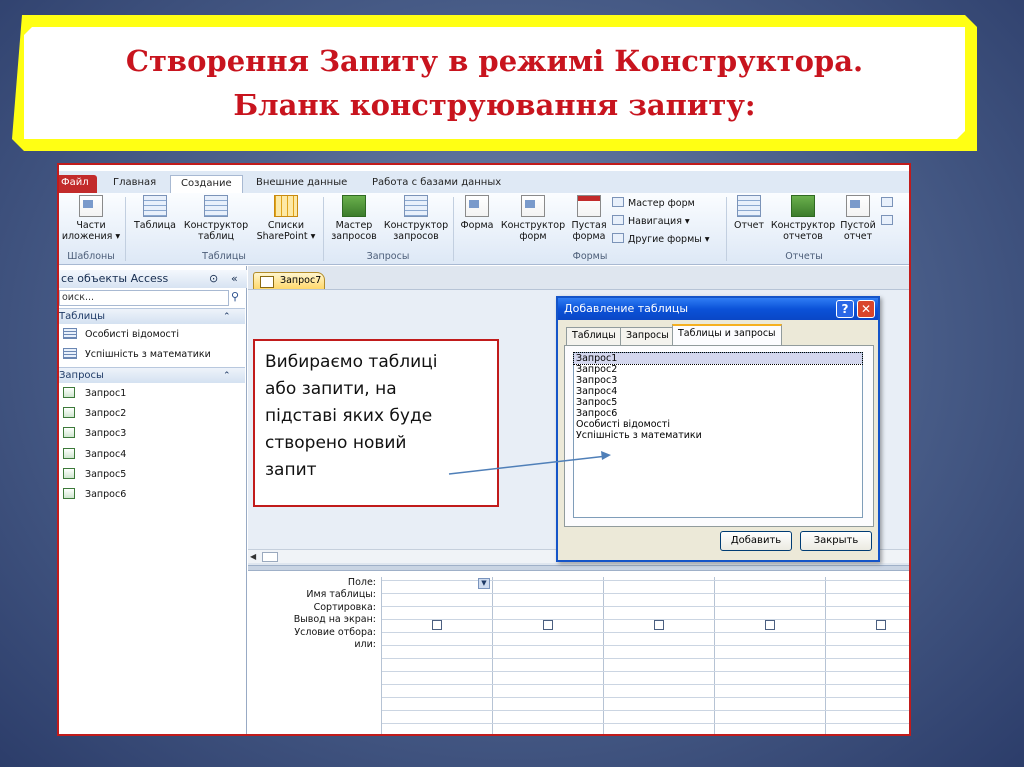 Image resolution: width=1024 pixels, height=767 pixels. What do you see at coordinates (749, 206) in the screenshot?
I see `report-icon` at bounding box center [749, 206].